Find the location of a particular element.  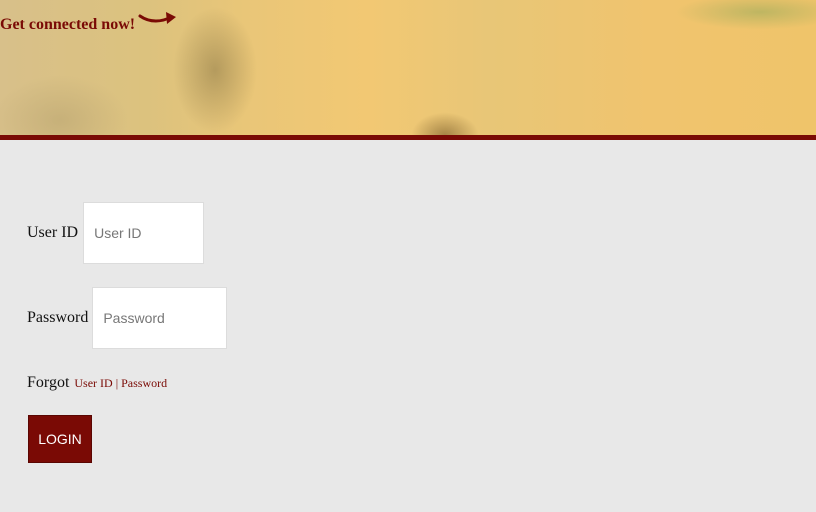

banner-tagline: Get connected now! is located at coordinates (68, 24).